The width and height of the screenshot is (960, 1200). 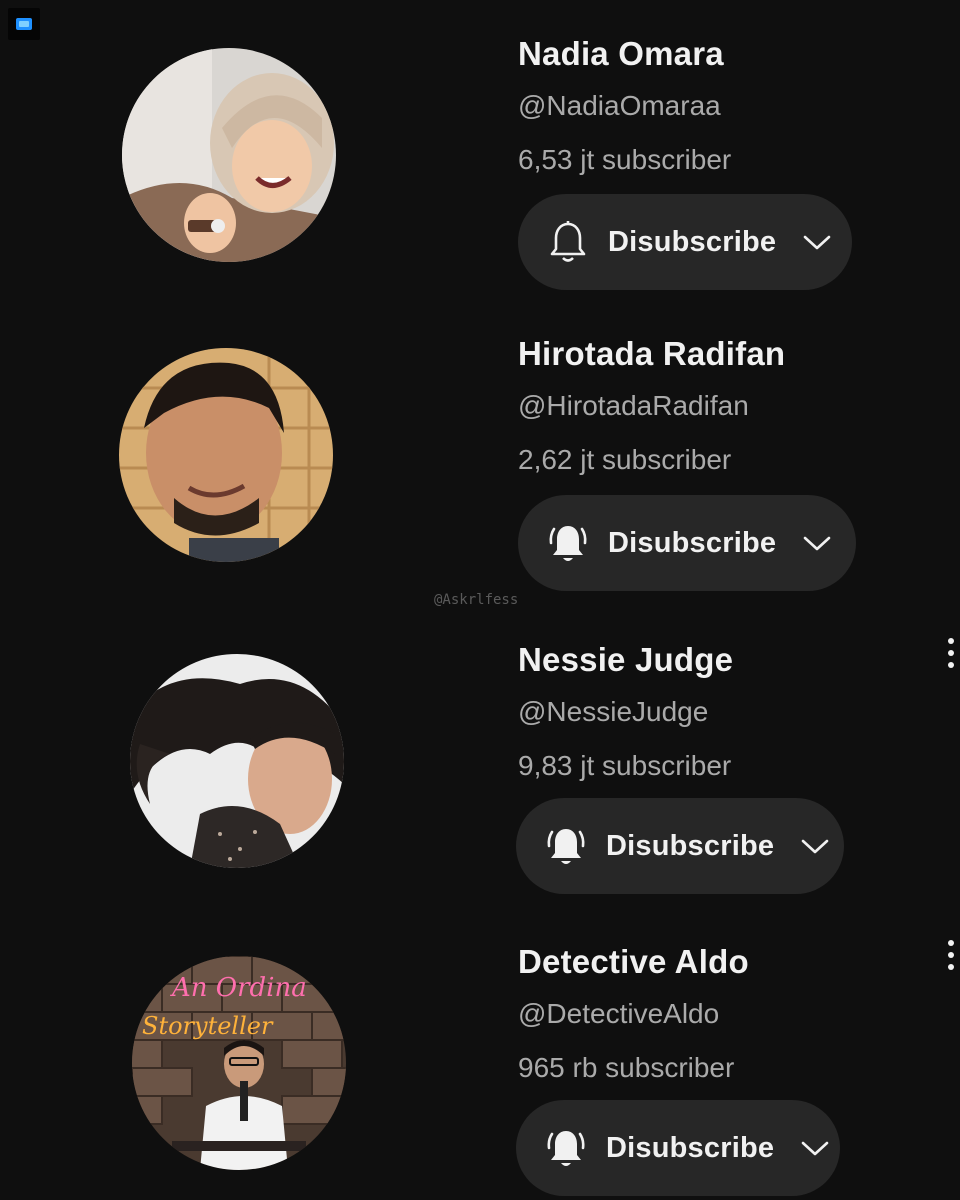 What do you see at coordinates (208, 1026) in the screenshot?
I see `neon-sign-line2: Storyteller` at bounding box center [208, 1026].